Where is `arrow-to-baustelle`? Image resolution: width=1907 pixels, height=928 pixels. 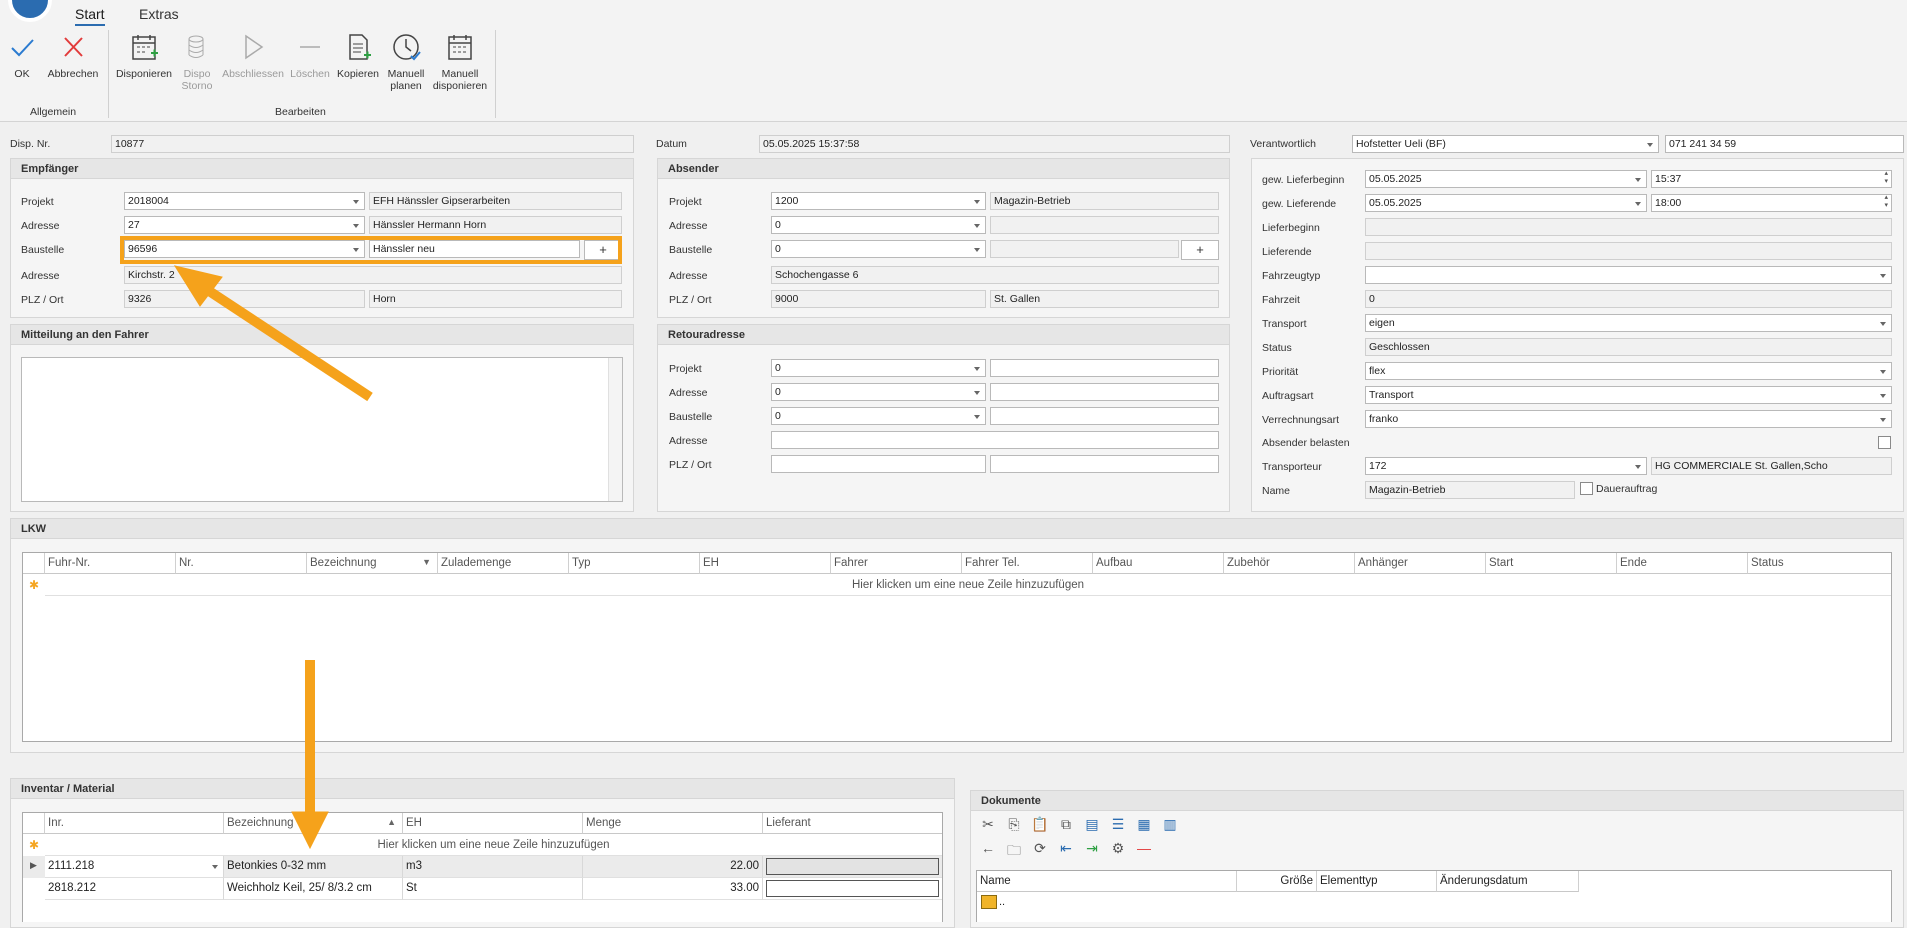
arrow-to-baustelle is located at coordinates (273, 333).